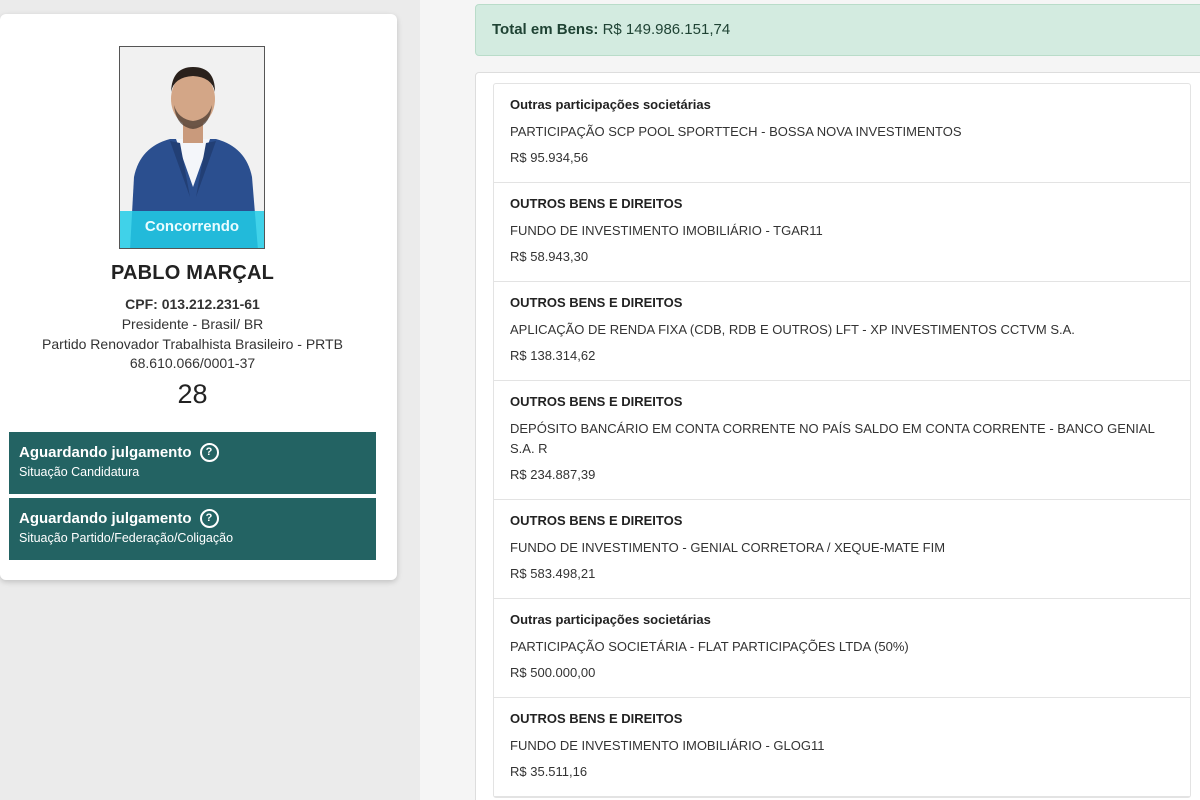 The width and height of the screenshot is (1200, 800). Describe the element at coordinates (192, 394) in the screenshot. I see `candidate-number: 28` at that location.